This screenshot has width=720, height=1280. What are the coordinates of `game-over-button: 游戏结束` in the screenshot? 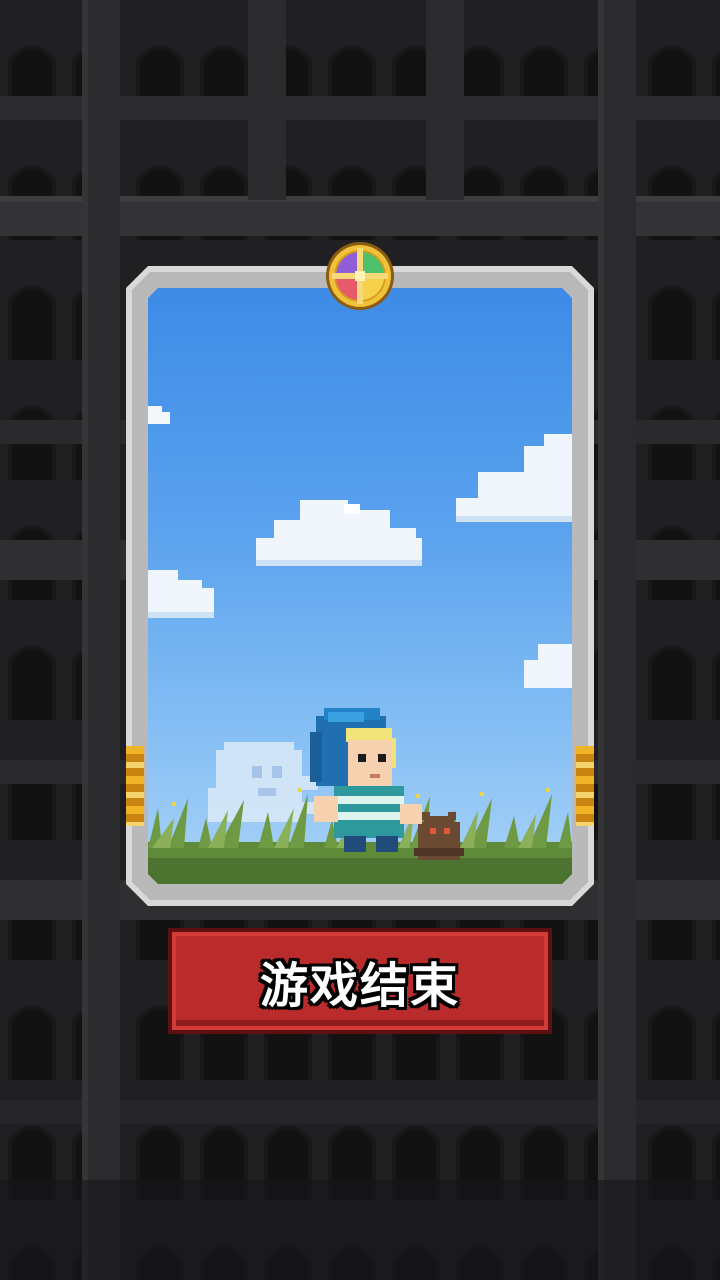 It's located at (360, 981).